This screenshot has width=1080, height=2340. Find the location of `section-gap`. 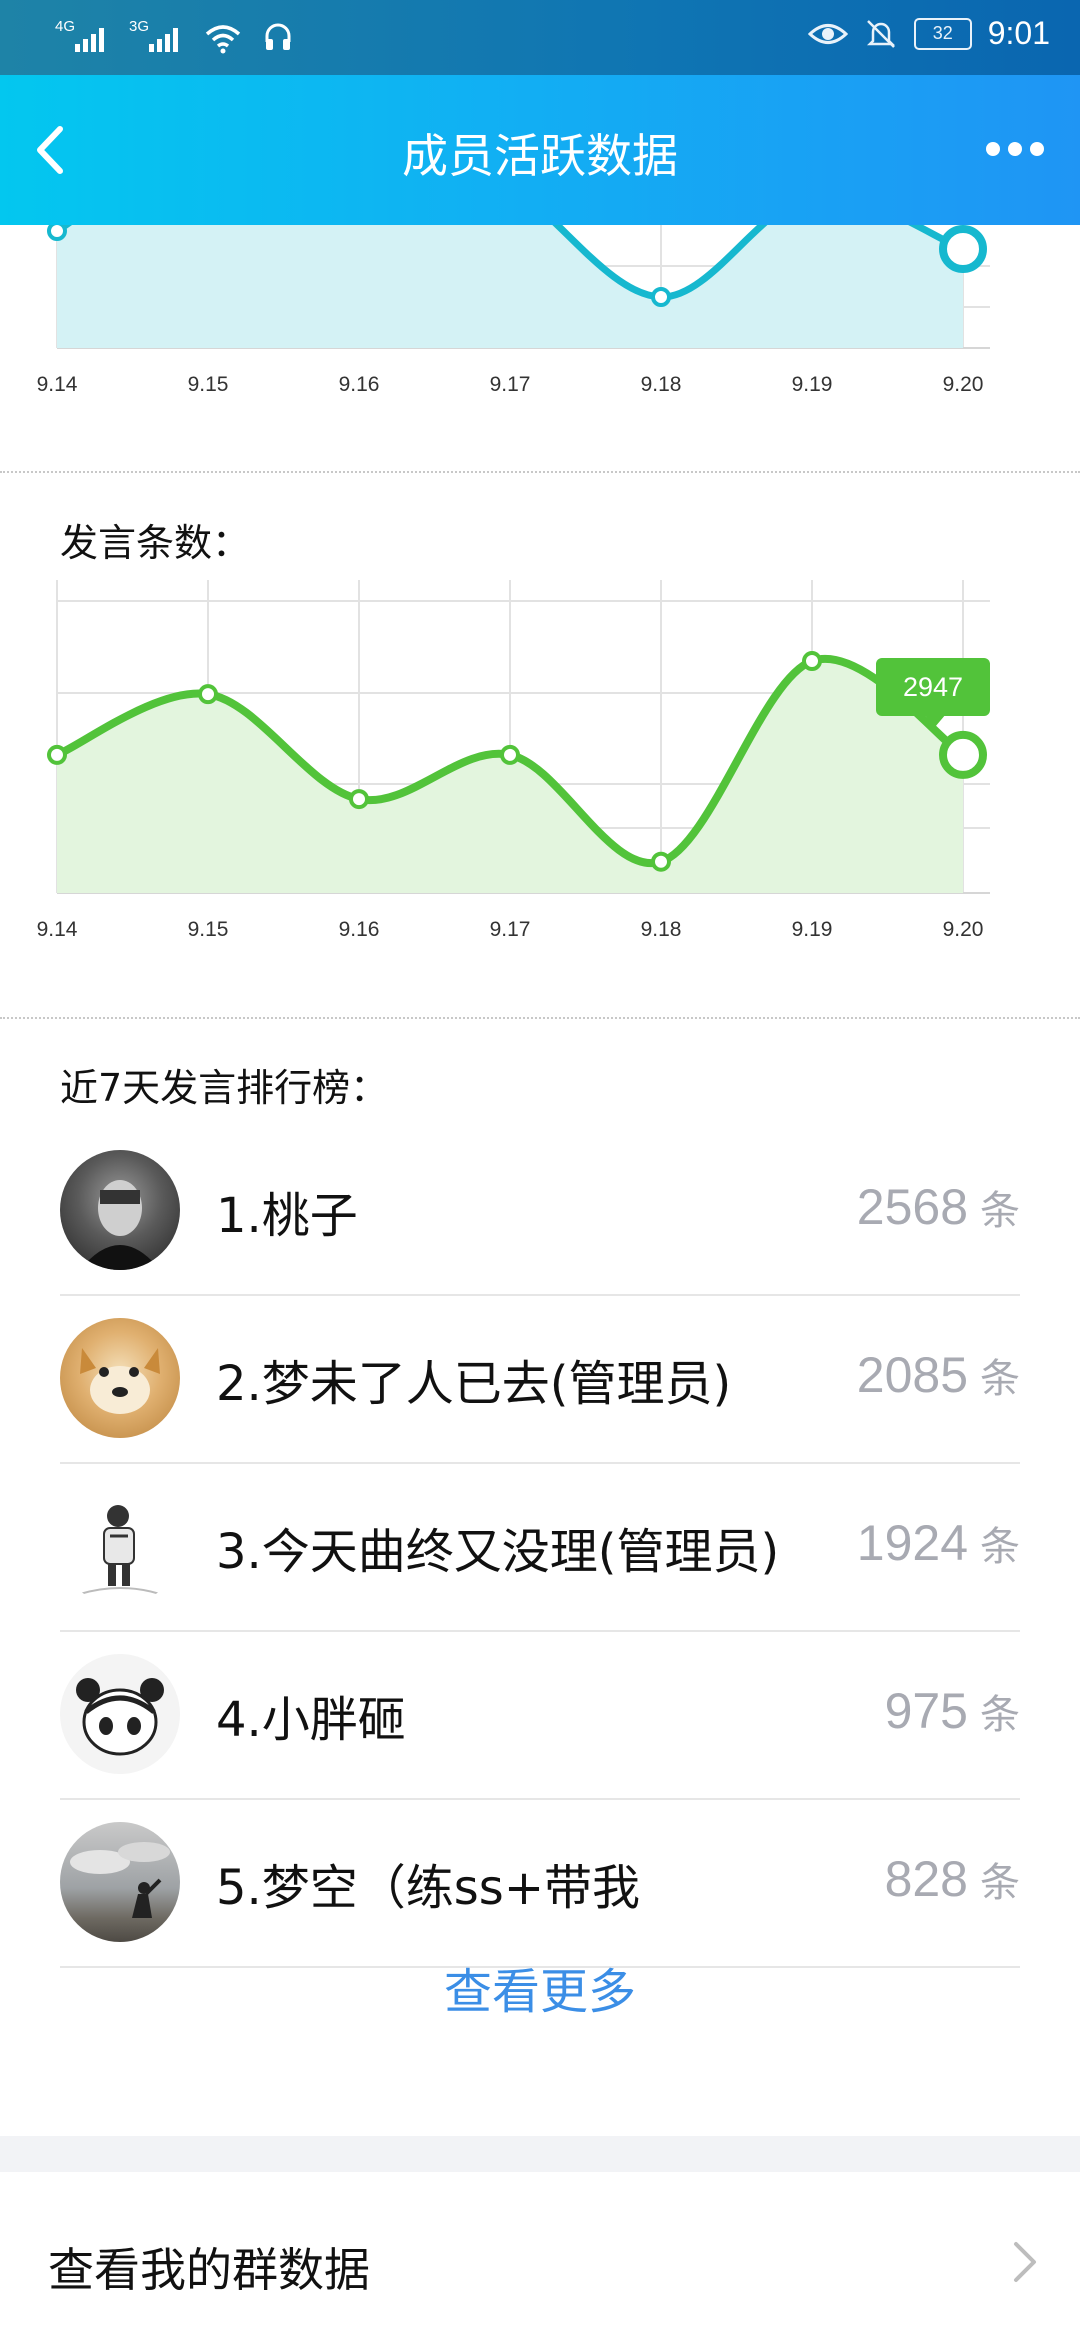

section-gap is located at coordinates (540, 2154).